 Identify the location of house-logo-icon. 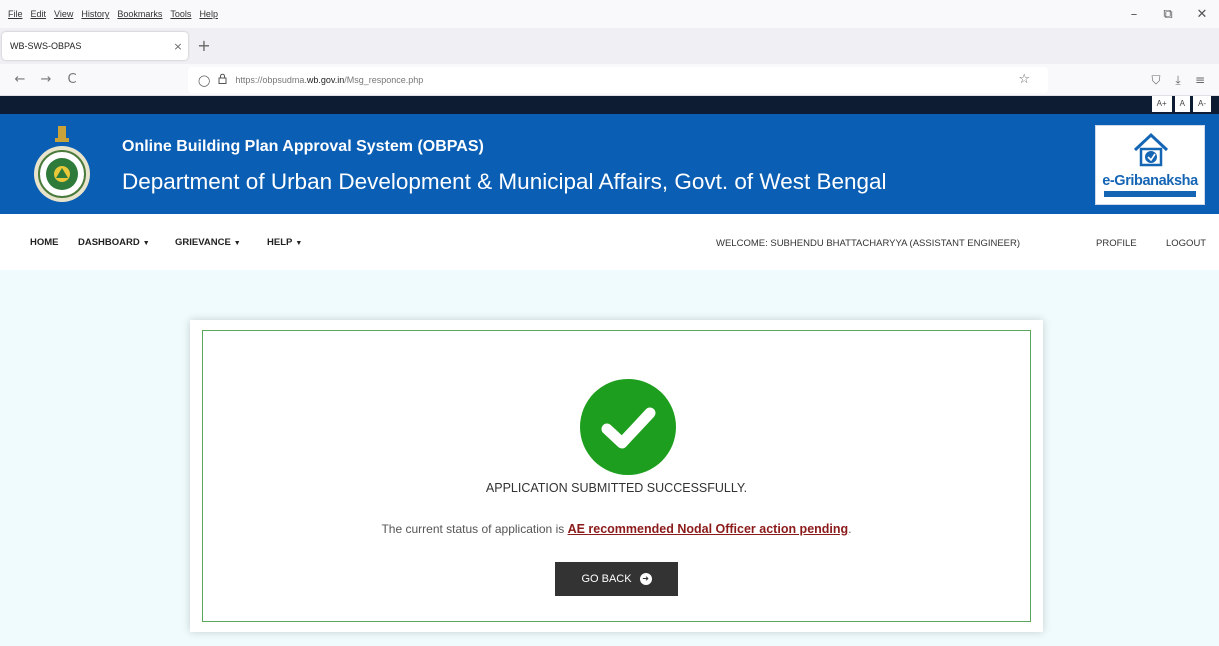
(1151, 149).